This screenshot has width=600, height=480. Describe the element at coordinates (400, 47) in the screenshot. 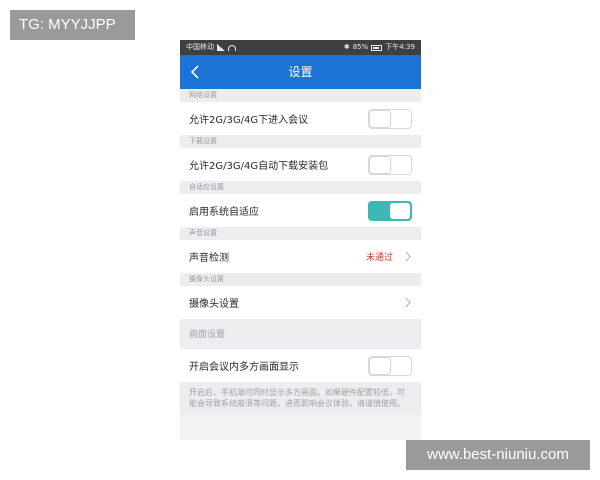

I see `clock: 下午4:39` at that location.